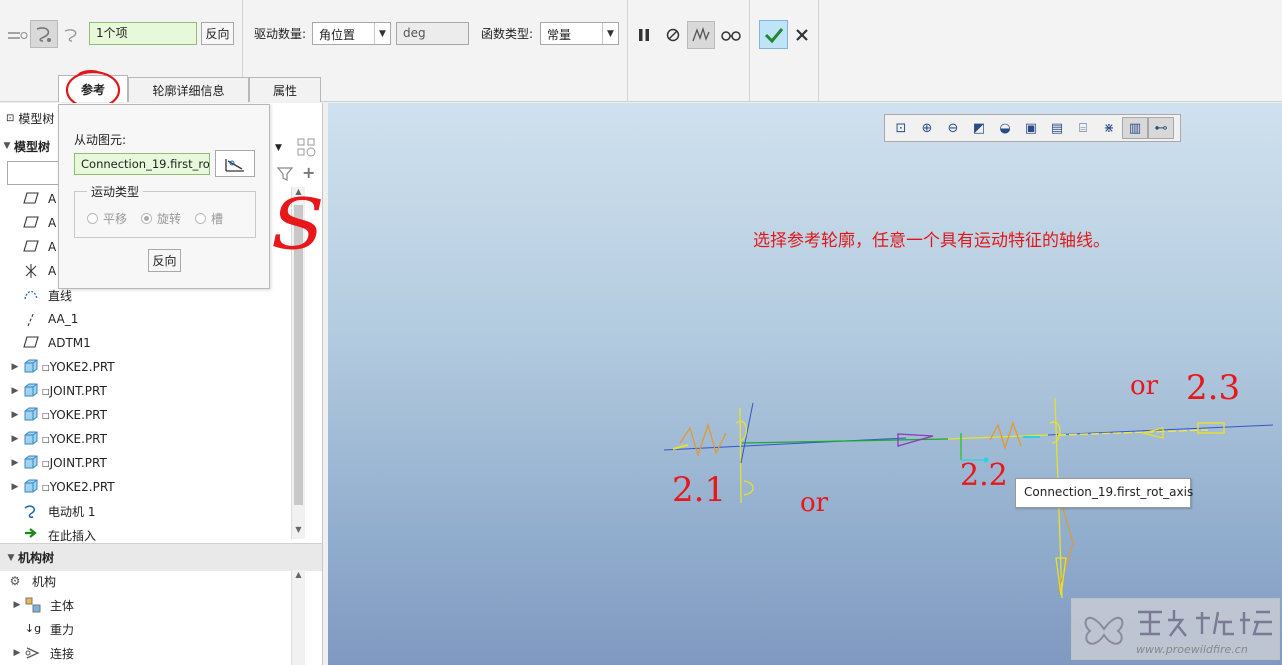 This screenshot has width=1282, height=665. I want to click on driver-qty-select: 角位置 ▼, so click(351, 33).